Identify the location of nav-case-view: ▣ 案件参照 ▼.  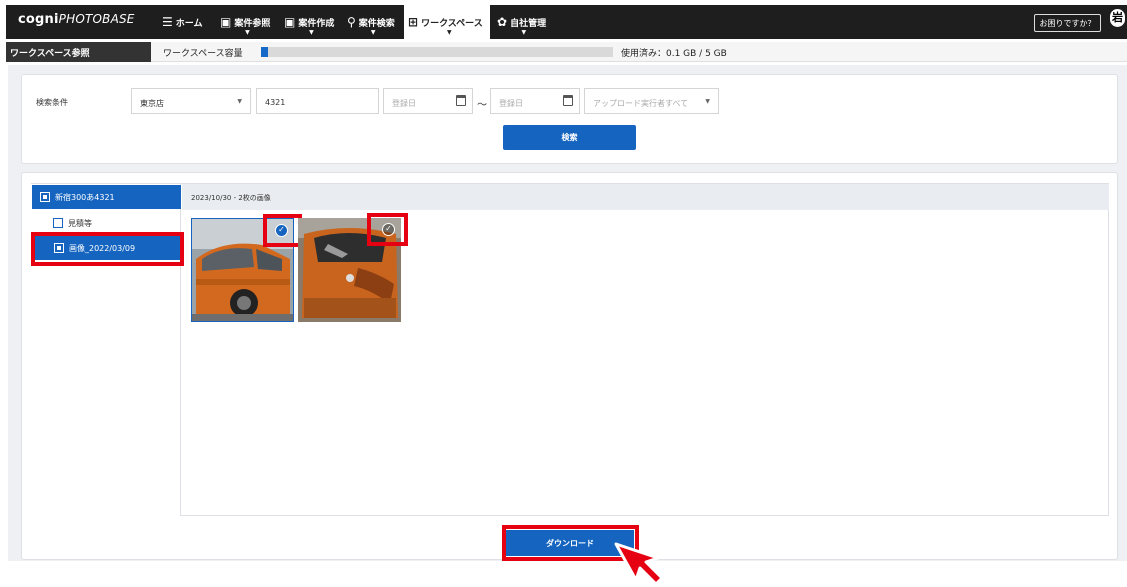
(245, 22).